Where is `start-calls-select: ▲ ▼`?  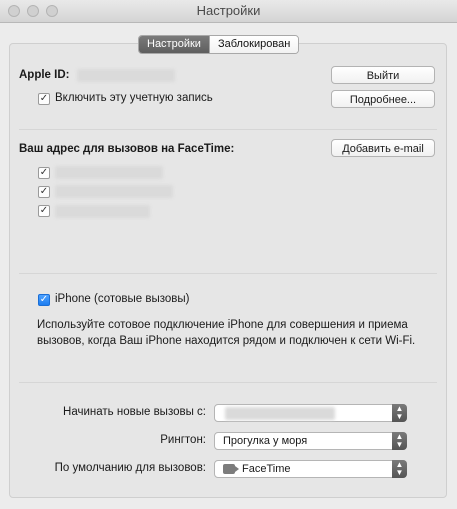
start-calls-select: ▲ ▼ is located at coordinates (310, 413).